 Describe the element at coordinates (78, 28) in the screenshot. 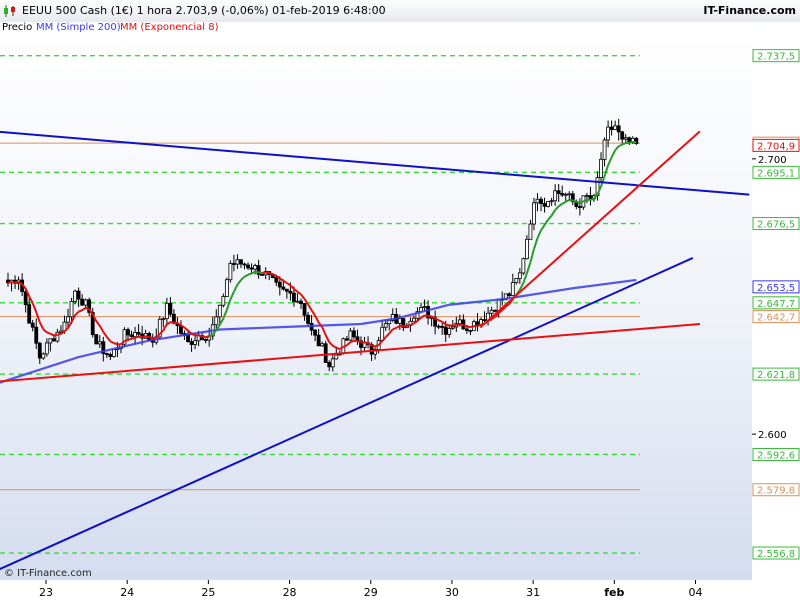

I see `legend-sma: MM (Simple 200)` at that location.